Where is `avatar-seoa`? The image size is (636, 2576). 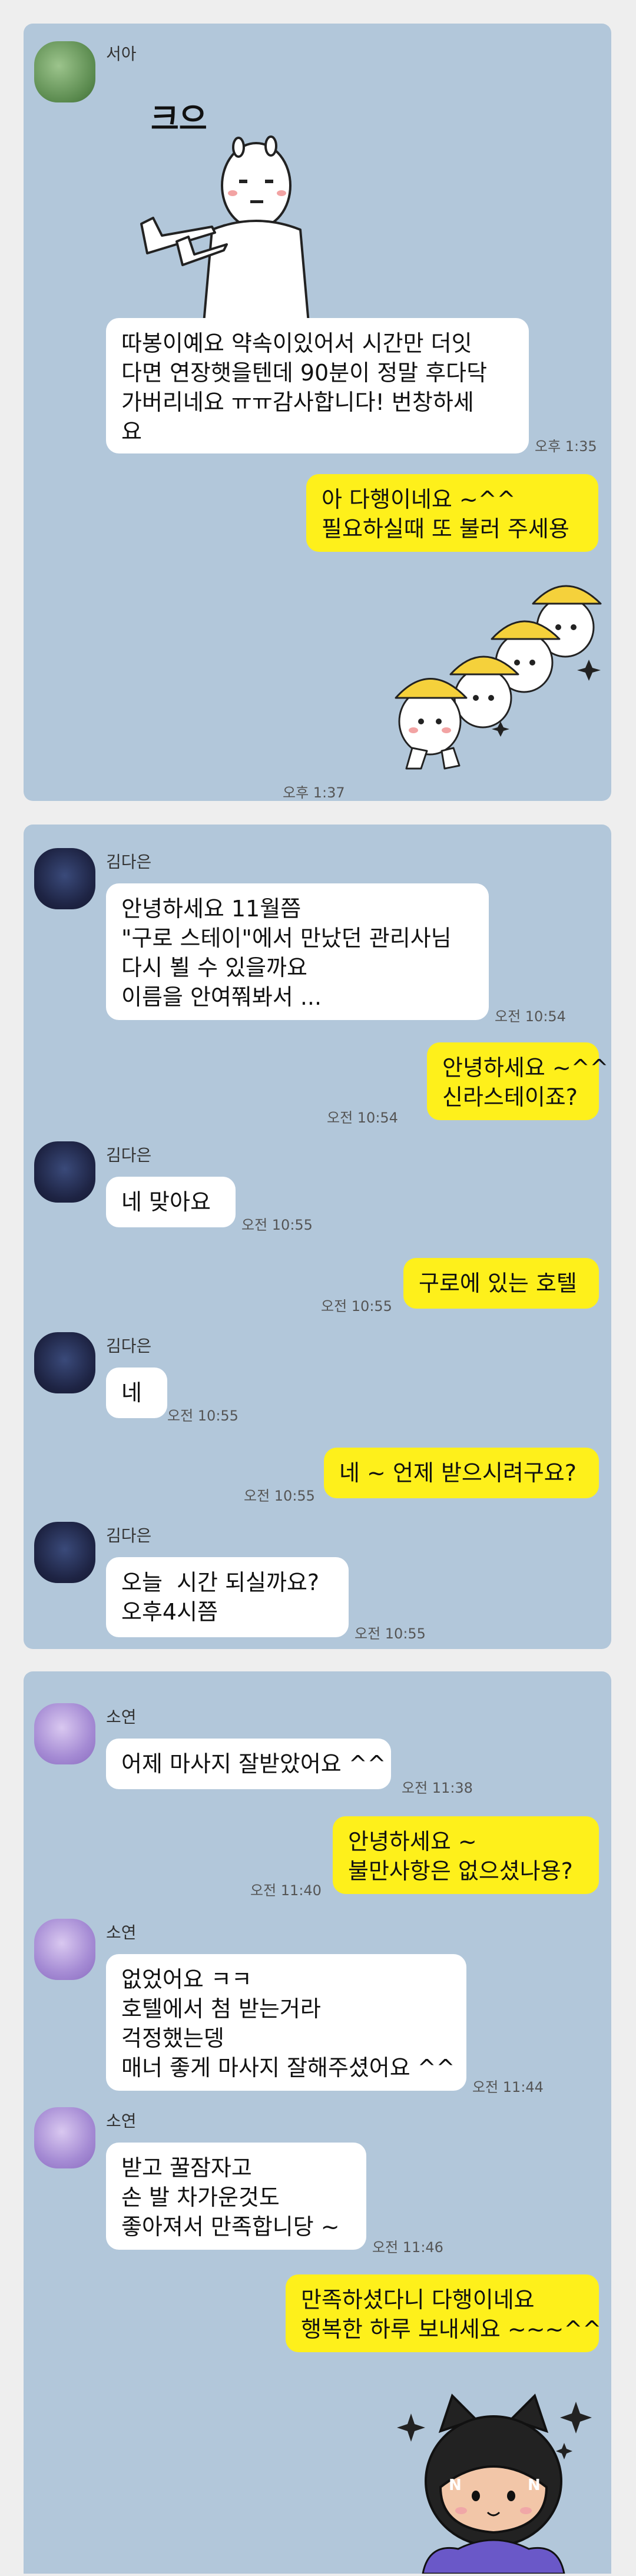 avatar-seoa is located at coordinates (65, 71).